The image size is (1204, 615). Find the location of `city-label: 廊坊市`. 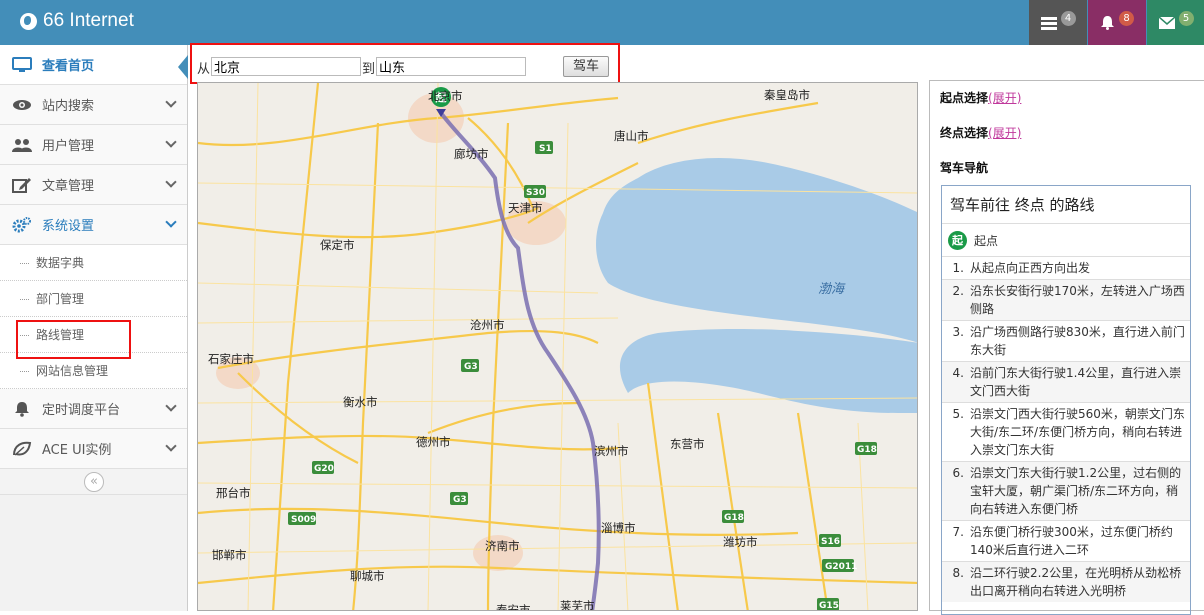

city-label: 廊坊市 is located at coordinates (471, 154).